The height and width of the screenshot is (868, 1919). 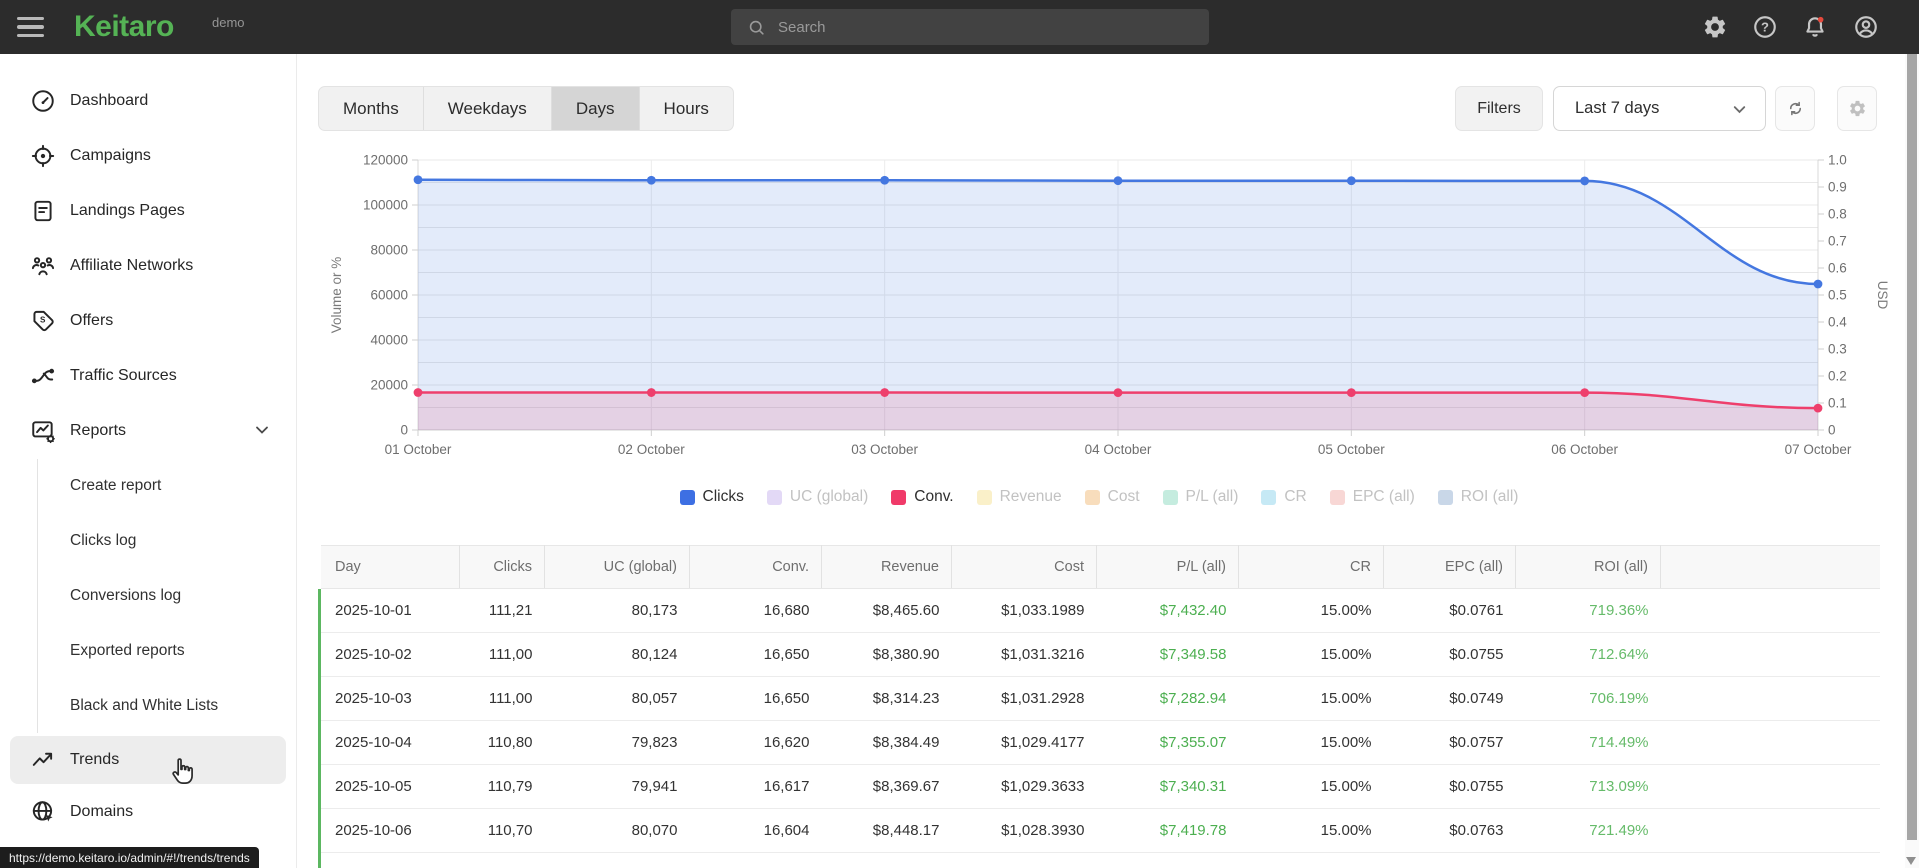 What do you see at coordinates (1912, 447) in the screenshot?
I see `scrollbar-thumb` at bounding box center [1912, 447].